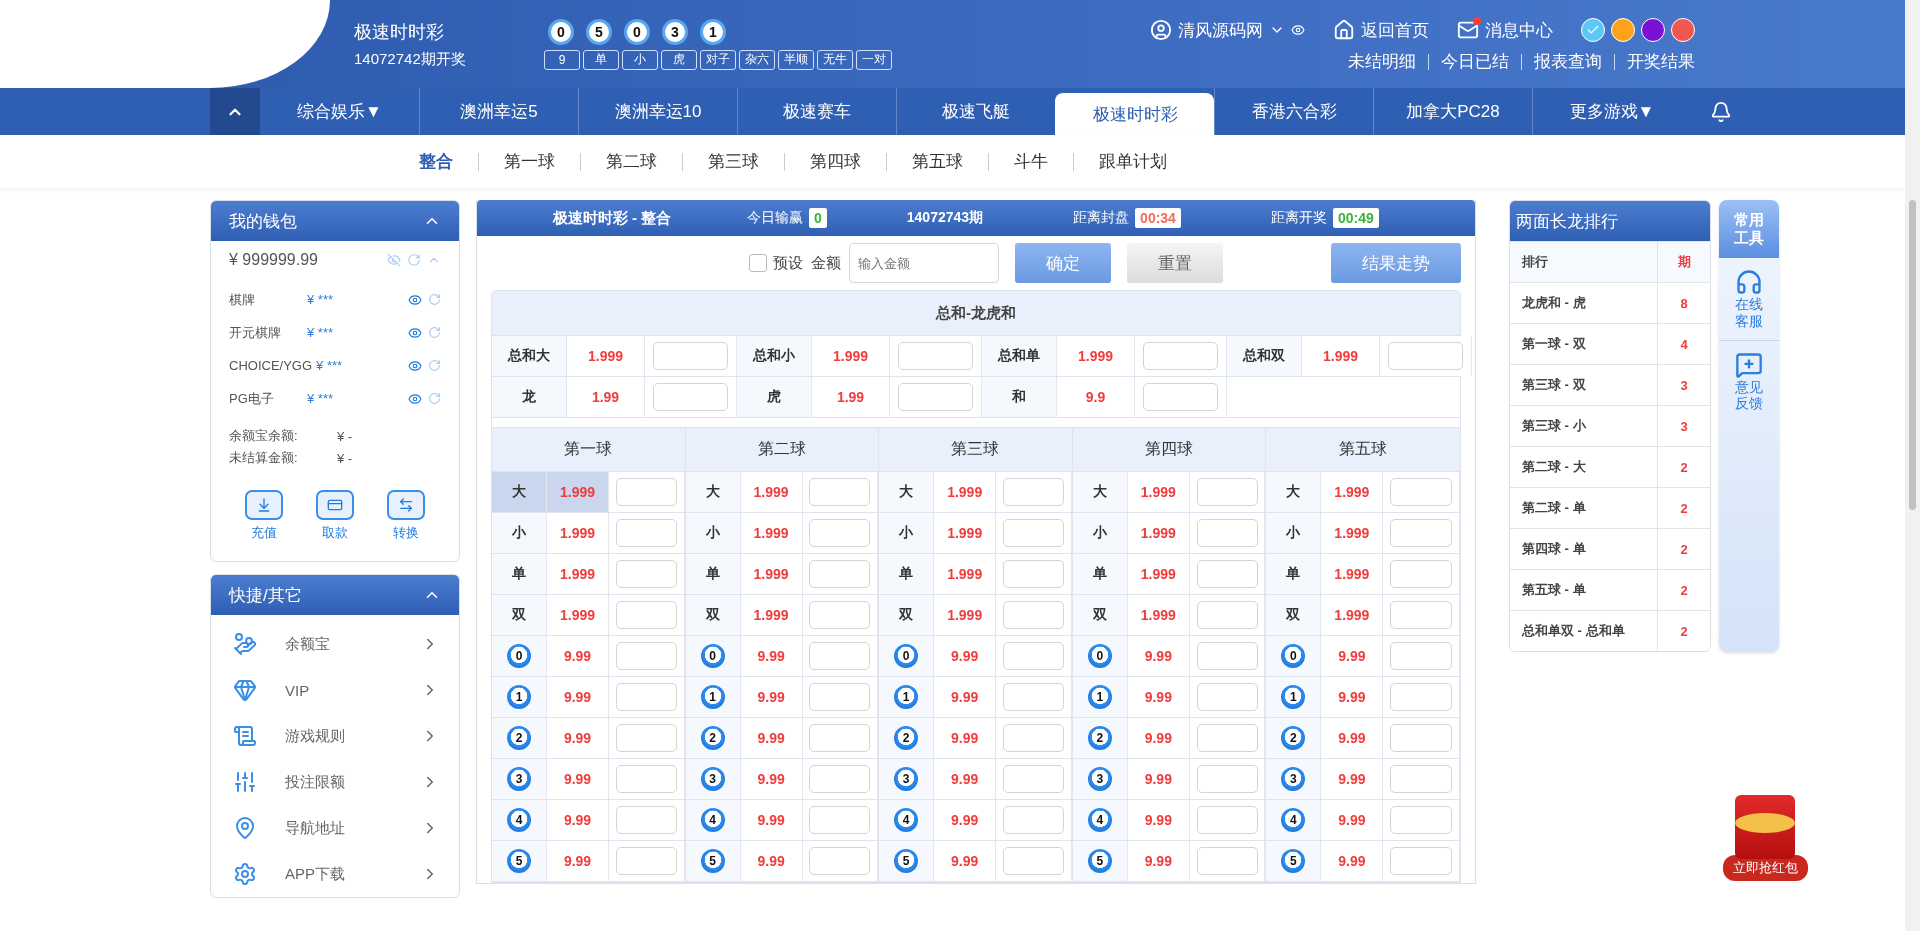 Image resolution: width=1920 pixels, height=931 pixels. What do you see at coordinates (435, 161) in the screenshot?
I see `sub-tab: 整合` at bounding box center [435, 161].